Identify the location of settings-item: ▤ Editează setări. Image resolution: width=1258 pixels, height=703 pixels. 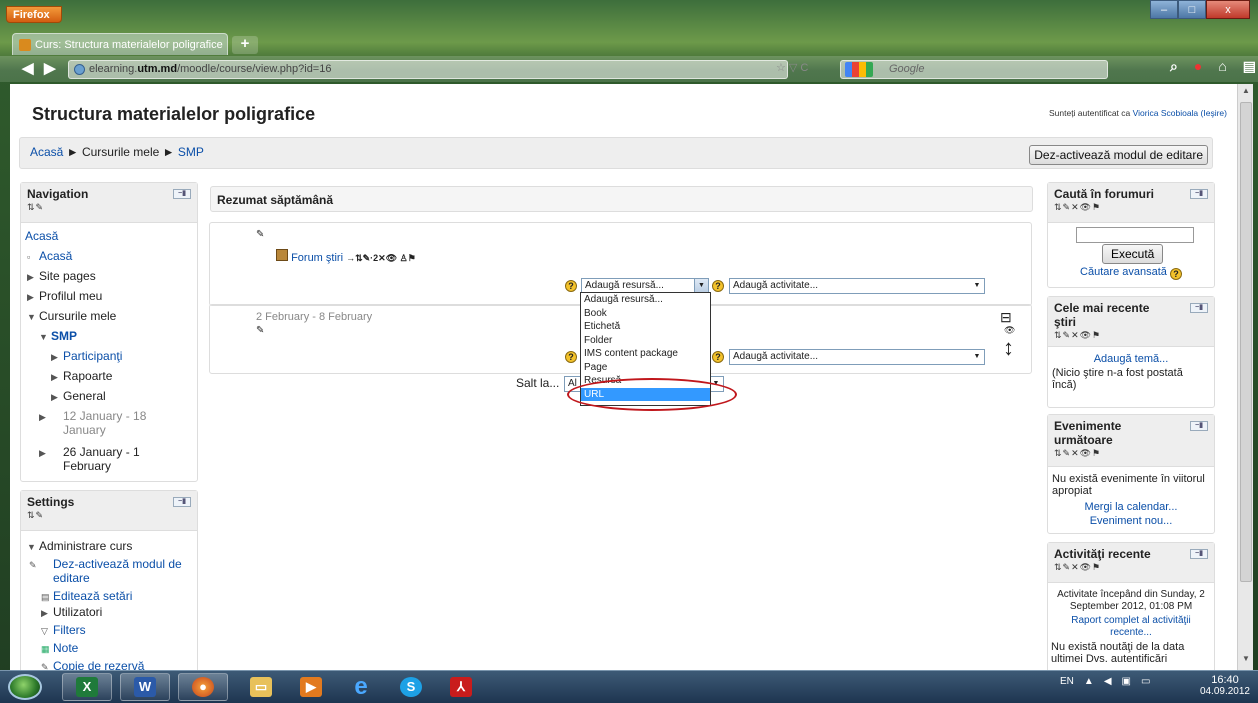
(86, 596).